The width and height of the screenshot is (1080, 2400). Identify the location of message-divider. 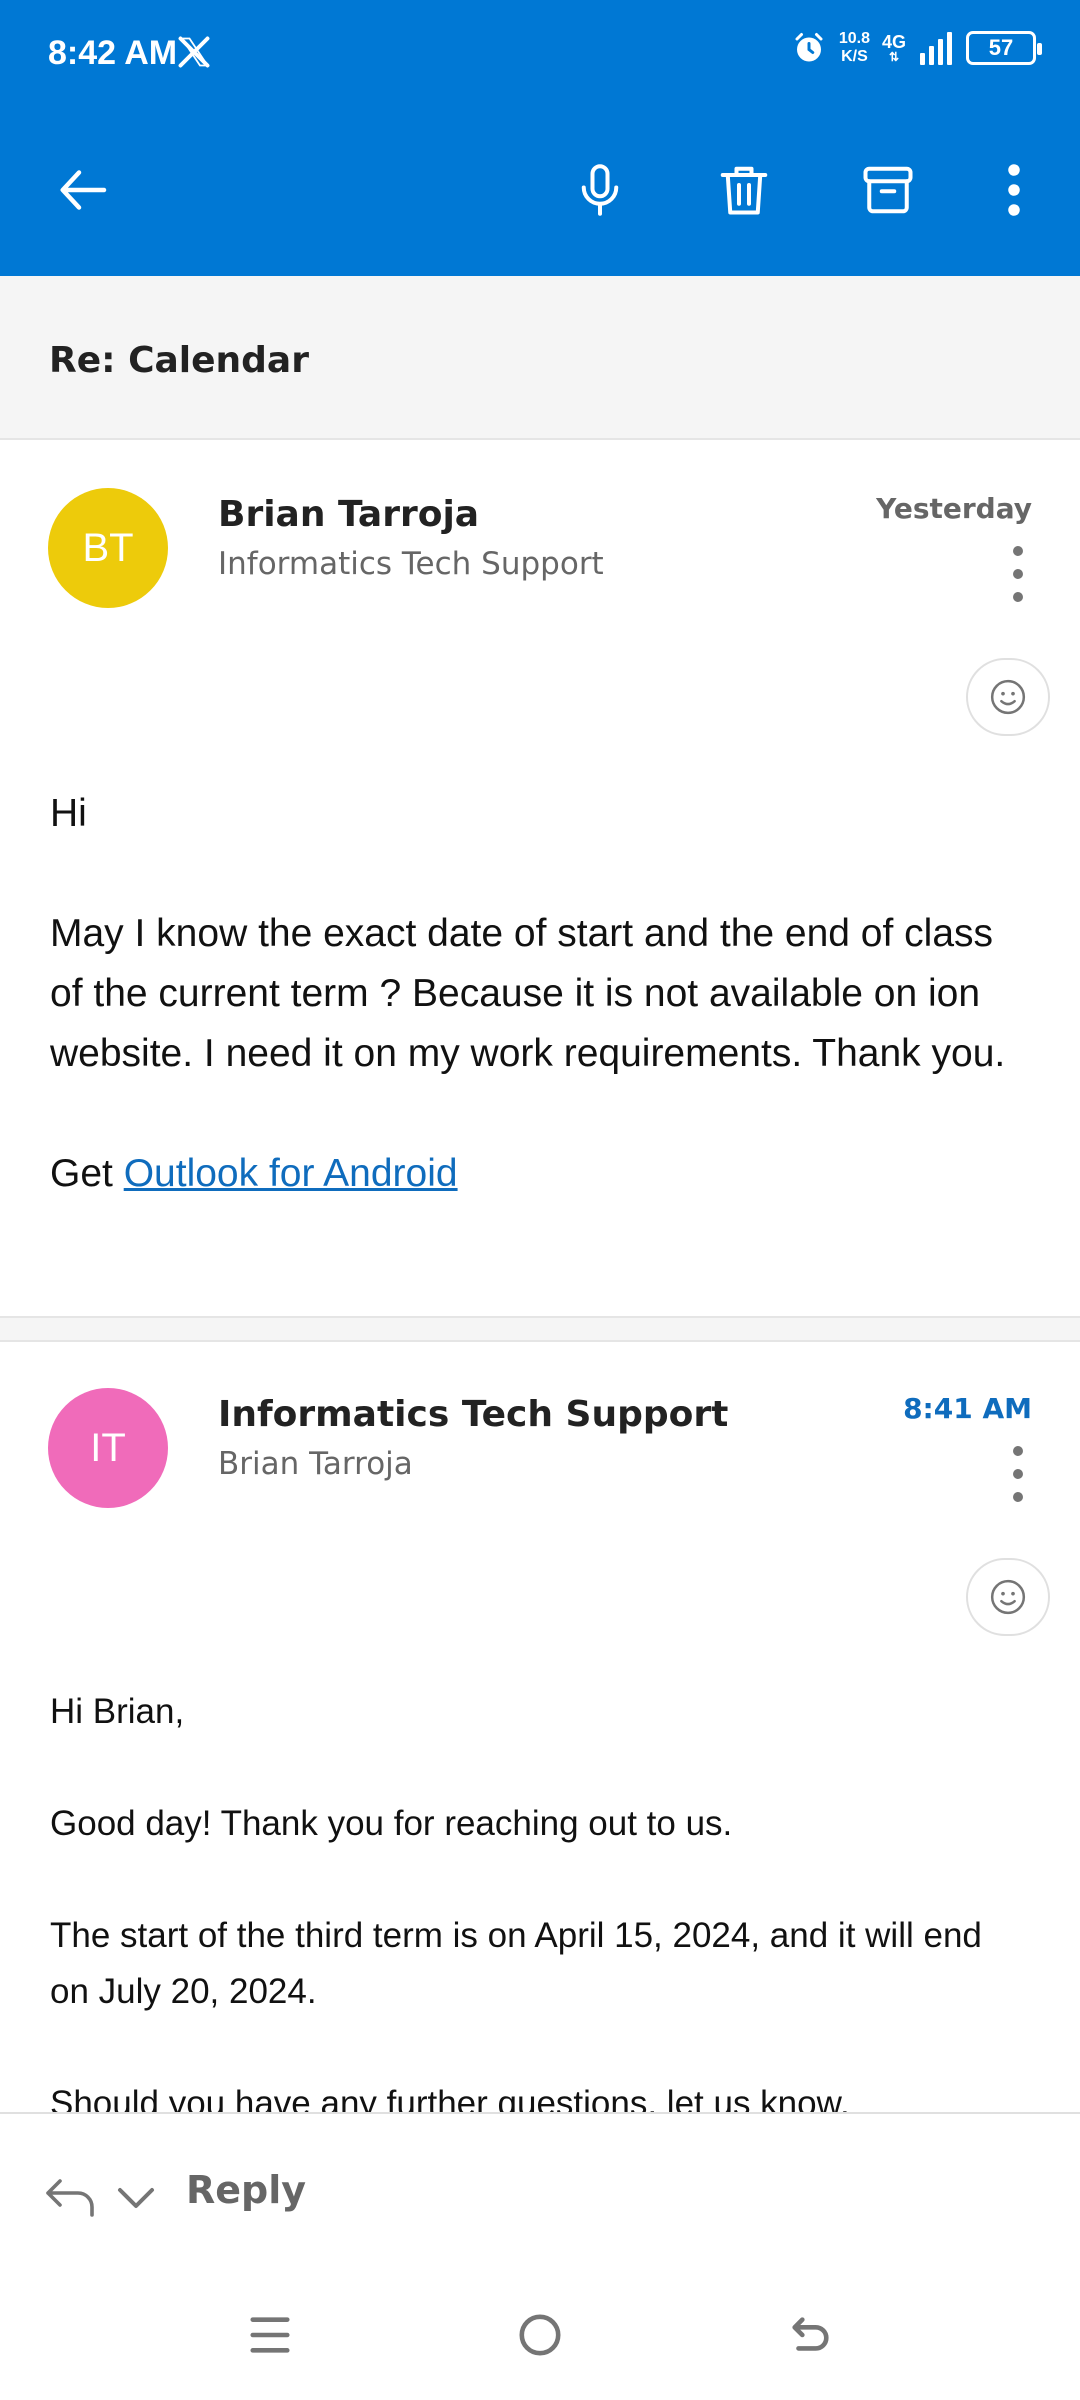
(540, 1329).